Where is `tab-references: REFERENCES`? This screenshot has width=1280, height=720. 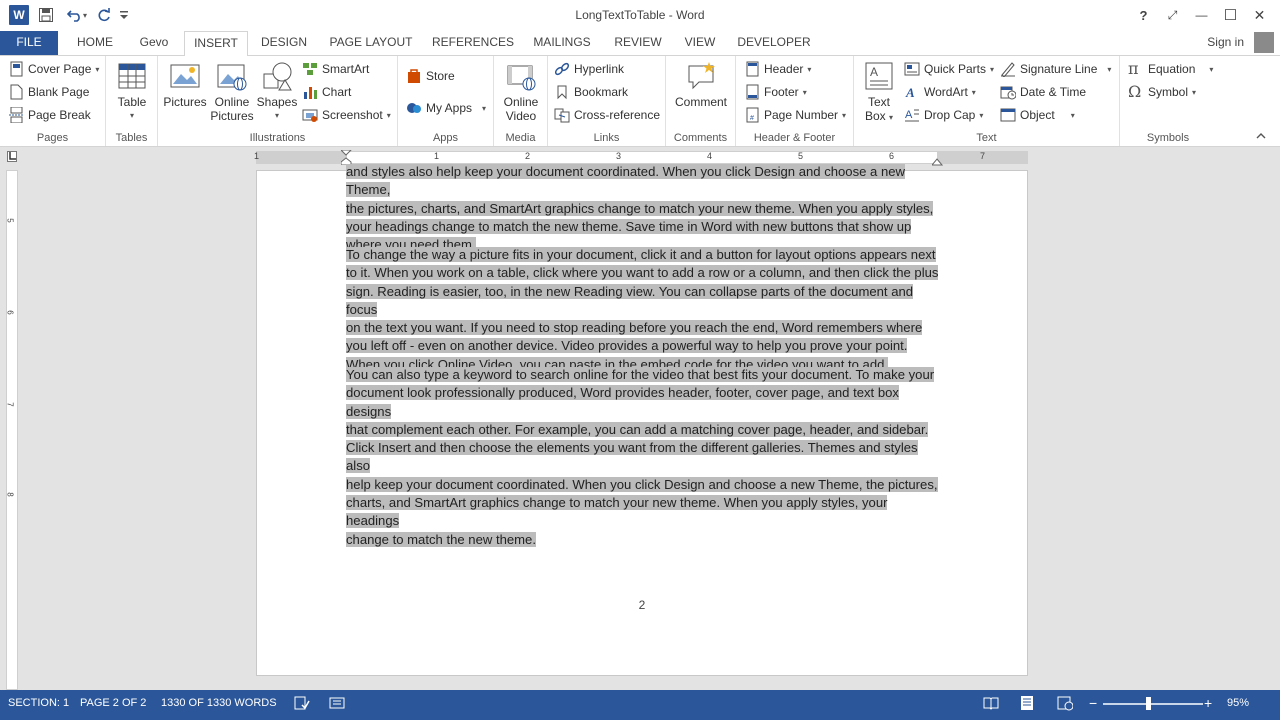
tab-references: REFERENCES is located at coordinates (473, 43).